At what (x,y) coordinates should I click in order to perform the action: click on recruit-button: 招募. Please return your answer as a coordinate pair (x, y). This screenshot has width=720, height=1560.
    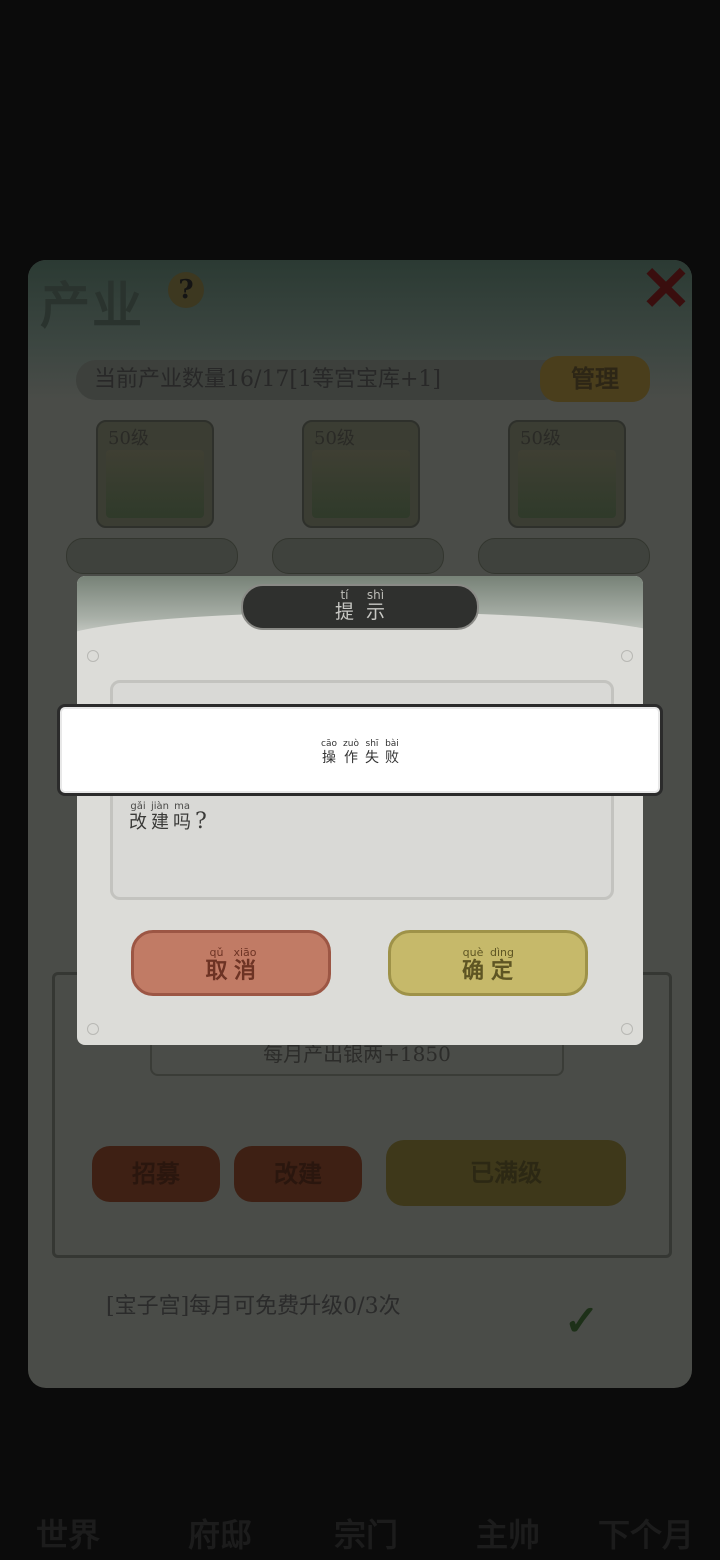
    Looking at the image, I should click on (156, 1174).